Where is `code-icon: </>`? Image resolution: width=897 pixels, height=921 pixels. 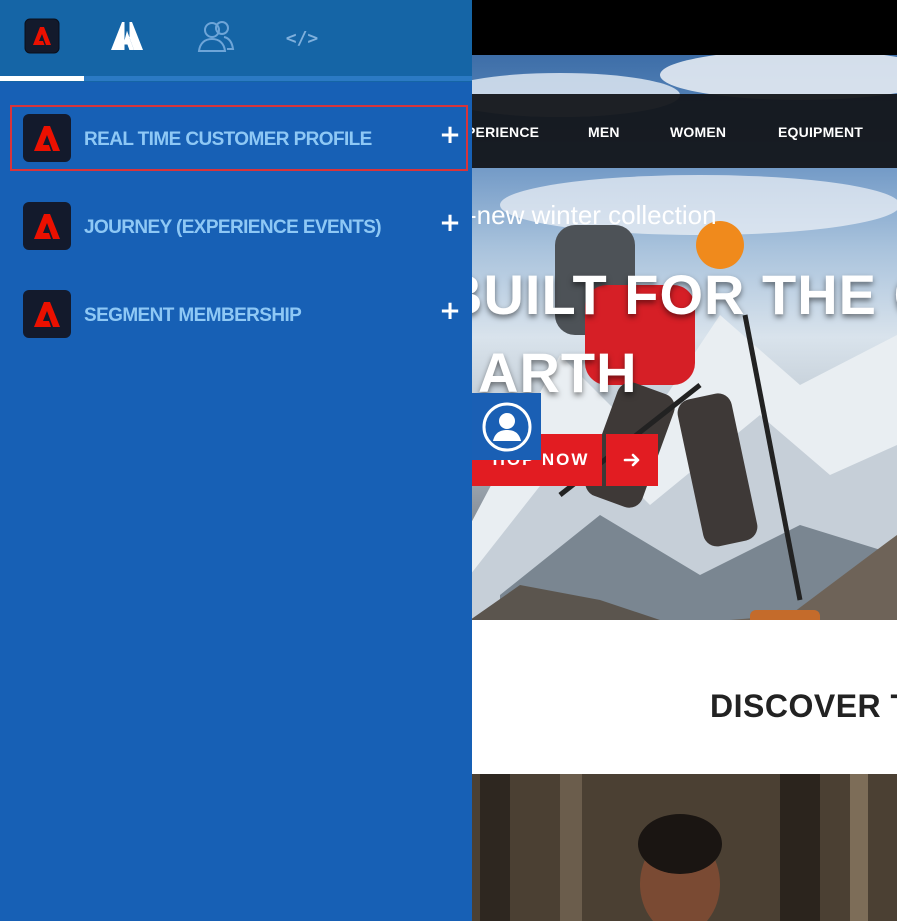 code-icon: </> is located at coordinates (302, 38).